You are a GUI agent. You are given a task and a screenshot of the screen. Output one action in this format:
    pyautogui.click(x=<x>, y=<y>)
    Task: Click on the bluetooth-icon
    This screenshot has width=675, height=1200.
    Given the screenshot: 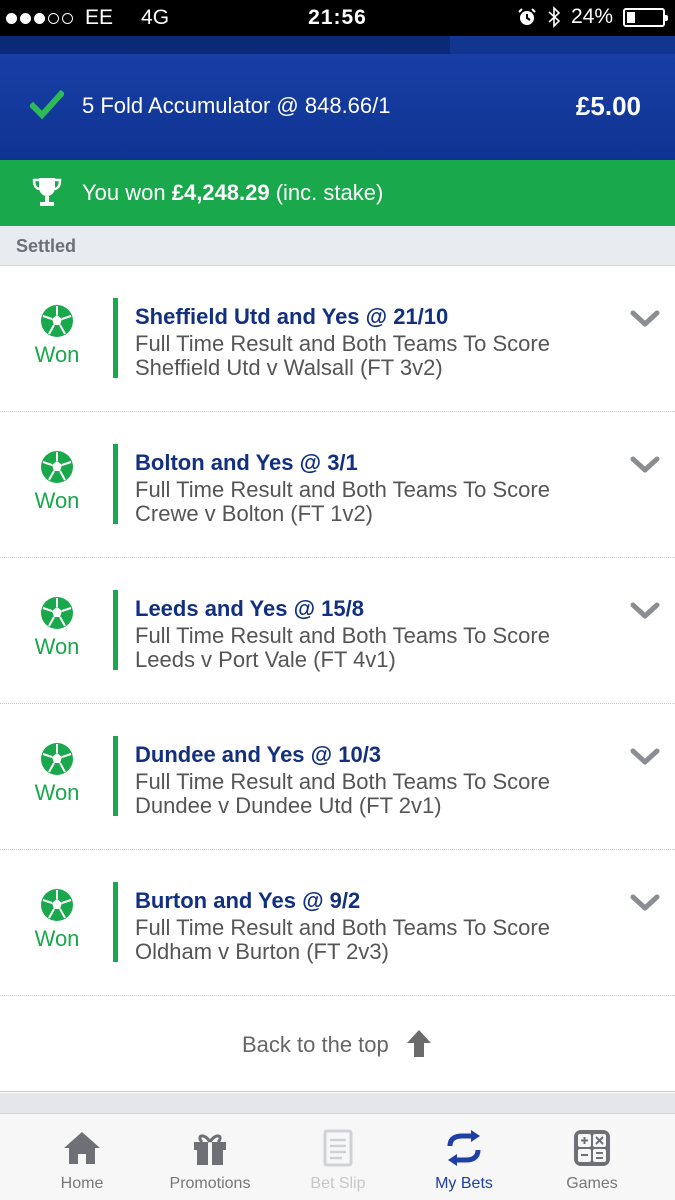 What is the action you would take?
    pyautogui.click(x=554, y=17)
    